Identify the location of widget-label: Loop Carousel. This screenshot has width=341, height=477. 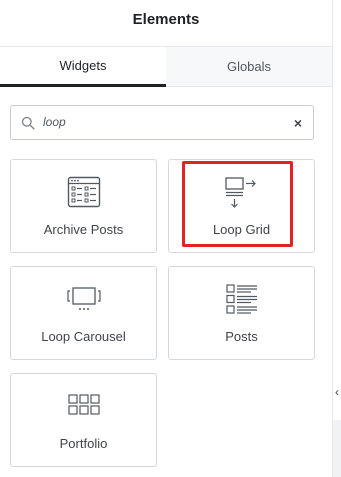
(83, 336).